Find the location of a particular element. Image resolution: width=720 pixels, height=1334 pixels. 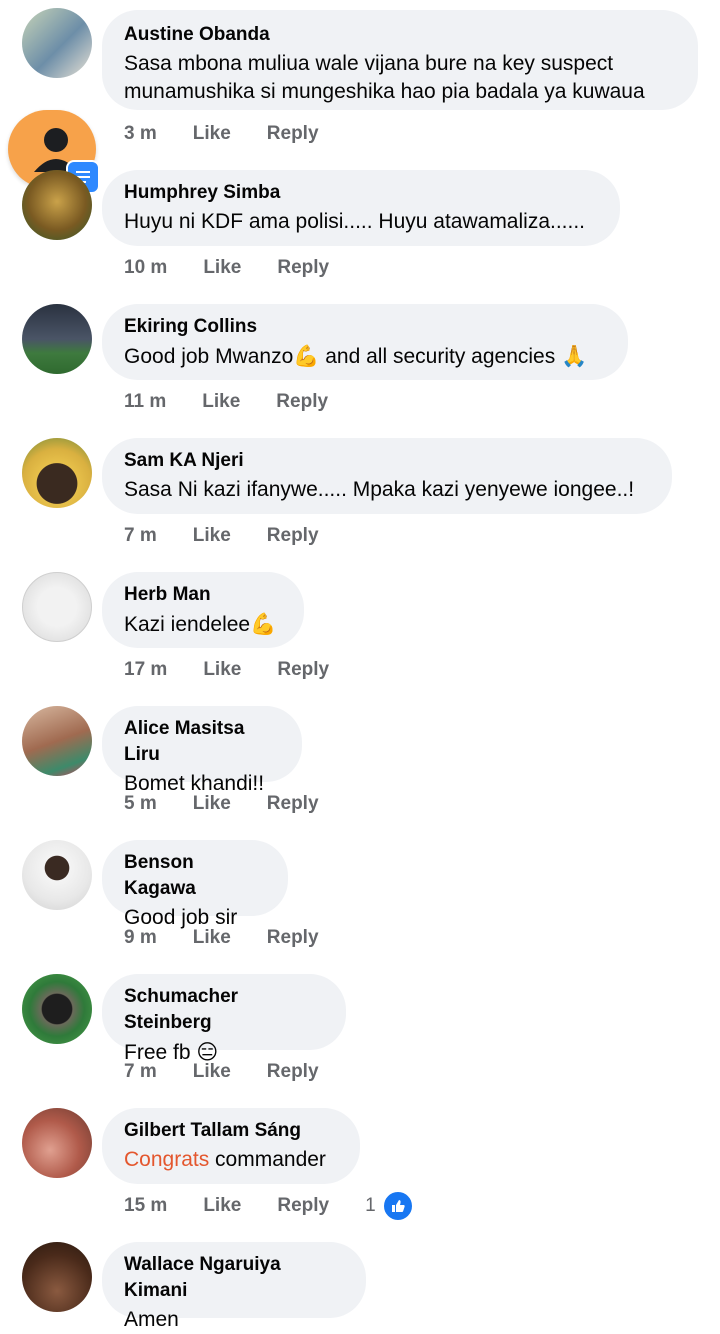

comment-meta: 15 m Like Reply 1 is located at coordinates (269, 1206).